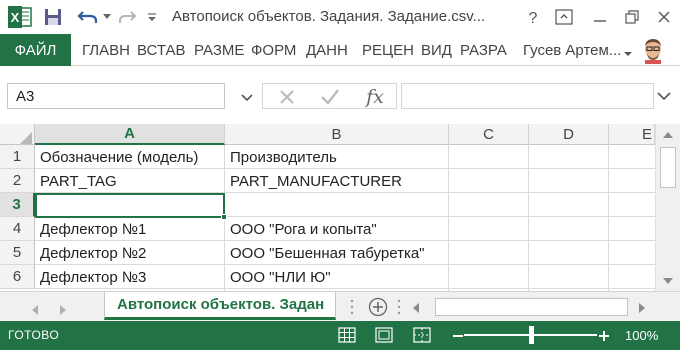 Image resolution: width=680 pixels, height=350 pixels. Describe the element at coordinates (107, 17) in the screenshot. I see `undo-dropdown-icon` at that location.